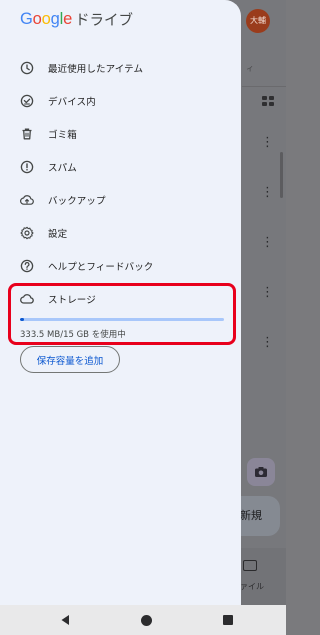  I want to click on drawer-item-label: デバイス内, so click(72, 102).